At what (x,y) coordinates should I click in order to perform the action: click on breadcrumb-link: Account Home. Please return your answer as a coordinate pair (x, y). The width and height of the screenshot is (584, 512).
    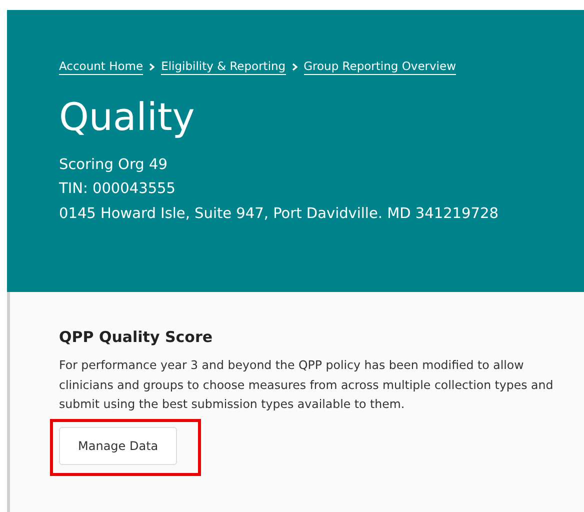
    Looking at the image, I should click on (101, 67).